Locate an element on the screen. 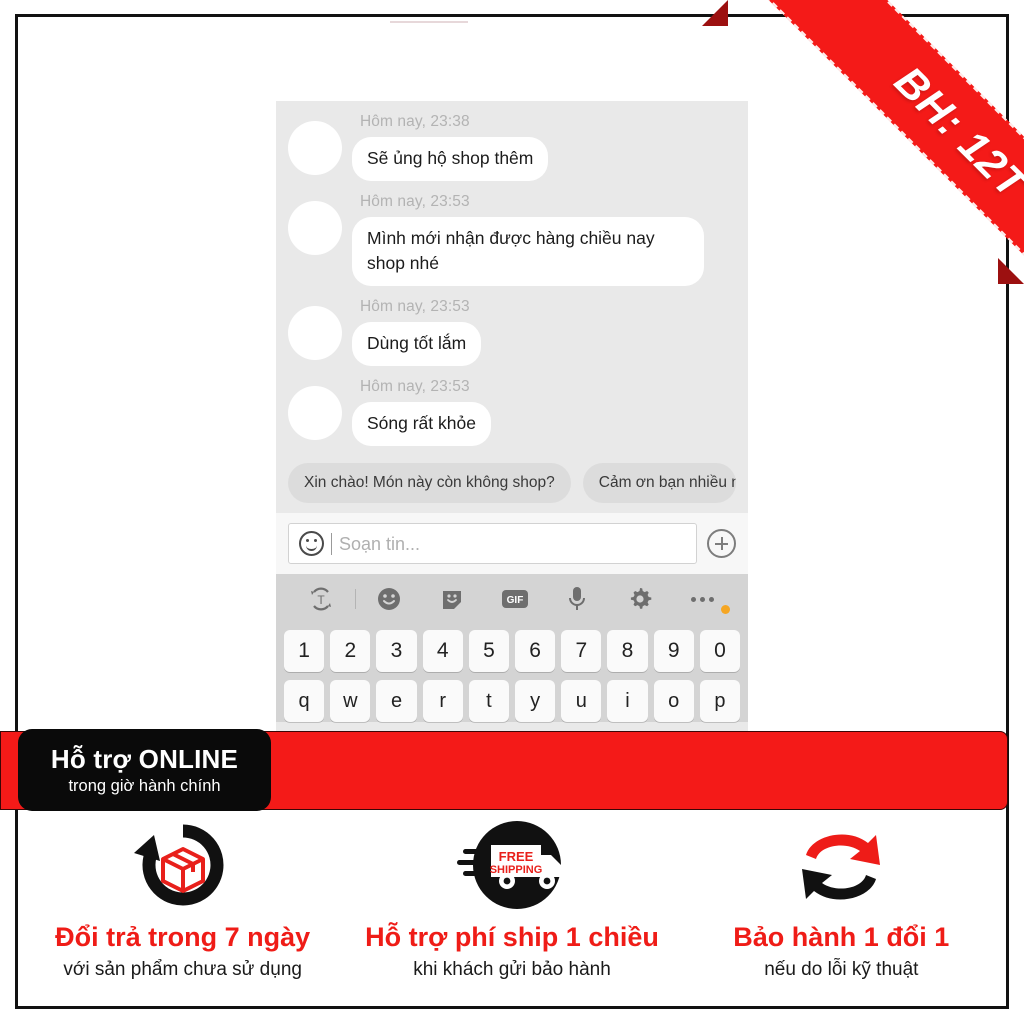  svg-text: T is located at coordinates (322, 600).